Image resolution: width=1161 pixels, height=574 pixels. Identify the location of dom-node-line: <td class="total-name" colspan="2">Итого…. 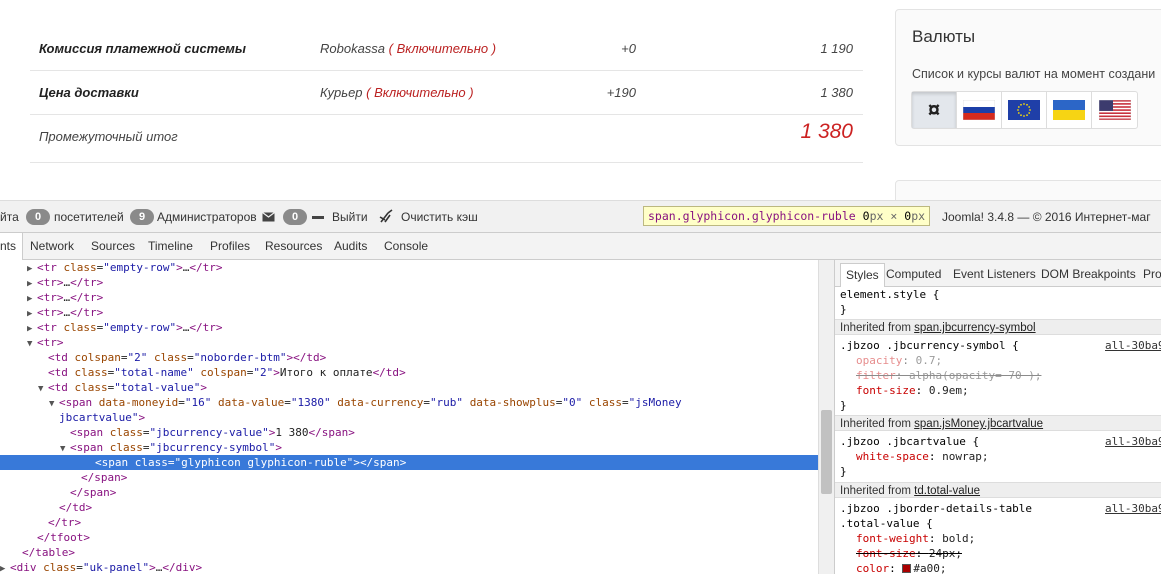
(409, 372).